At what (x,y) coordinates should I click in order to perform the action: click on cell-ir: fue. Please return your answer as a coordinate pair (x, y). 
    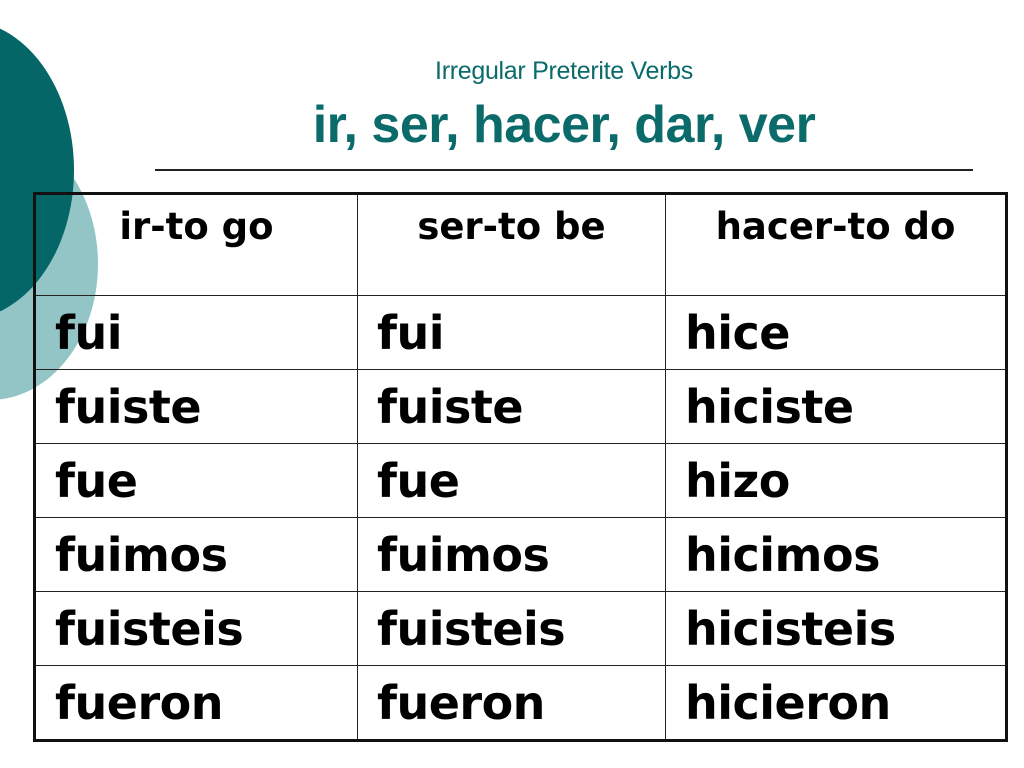
    Looking at the image, I should click on (196, 480).